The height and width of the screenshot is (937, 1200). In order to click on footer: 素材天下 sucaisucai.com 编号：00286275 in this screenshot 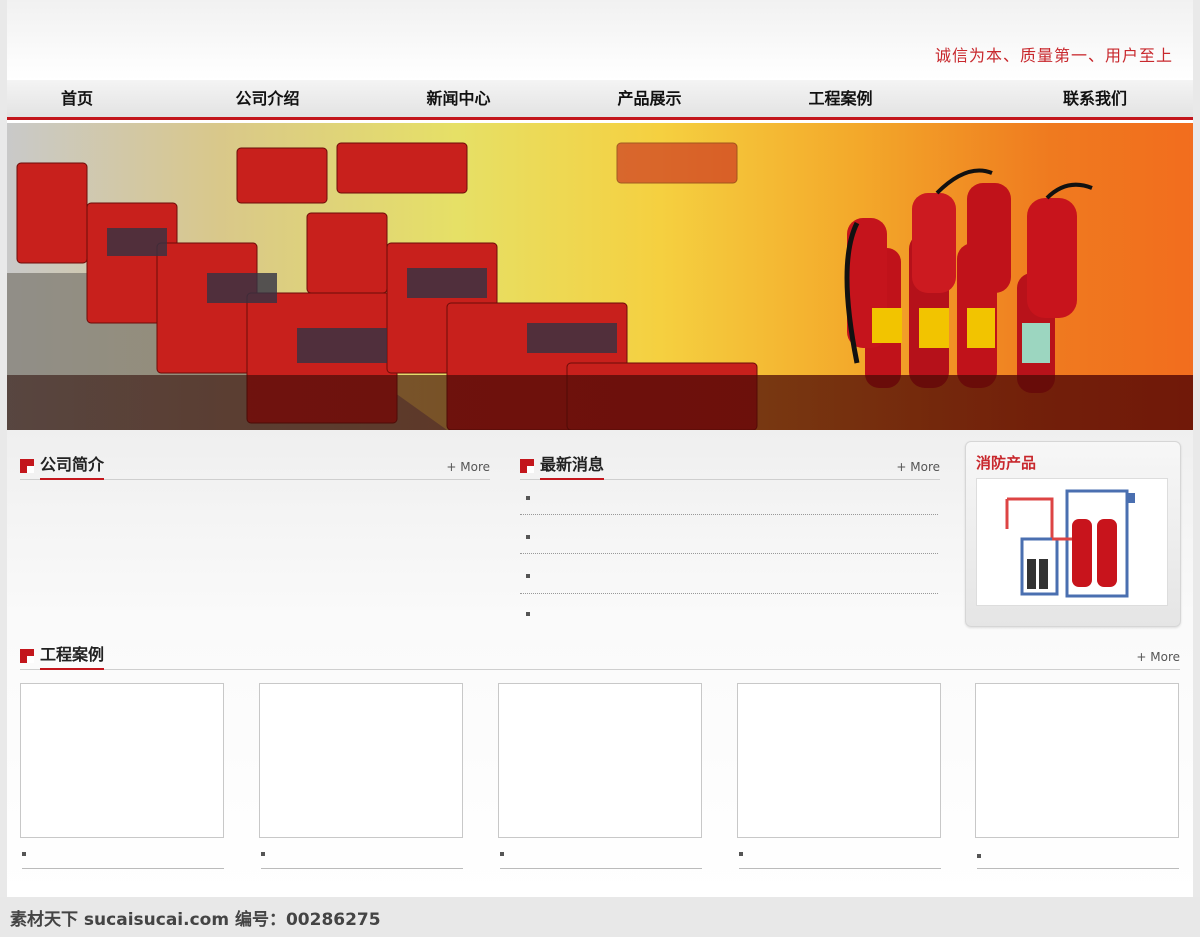, I will do `click(600, 917)`.